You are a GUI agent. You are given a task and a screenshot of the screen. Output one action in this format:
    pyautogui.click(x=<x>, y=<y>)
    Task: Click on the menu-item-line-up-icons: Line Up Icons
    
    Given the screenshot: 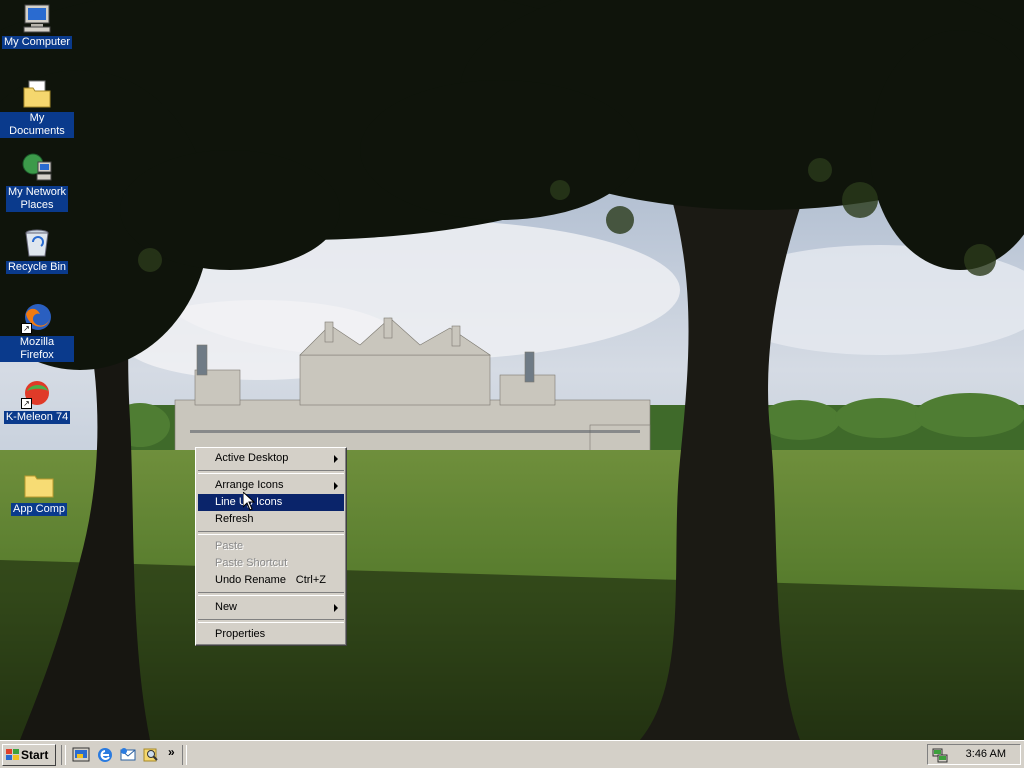 What is the action you would take?
    pyautogui.click(x=271, y=502)
    